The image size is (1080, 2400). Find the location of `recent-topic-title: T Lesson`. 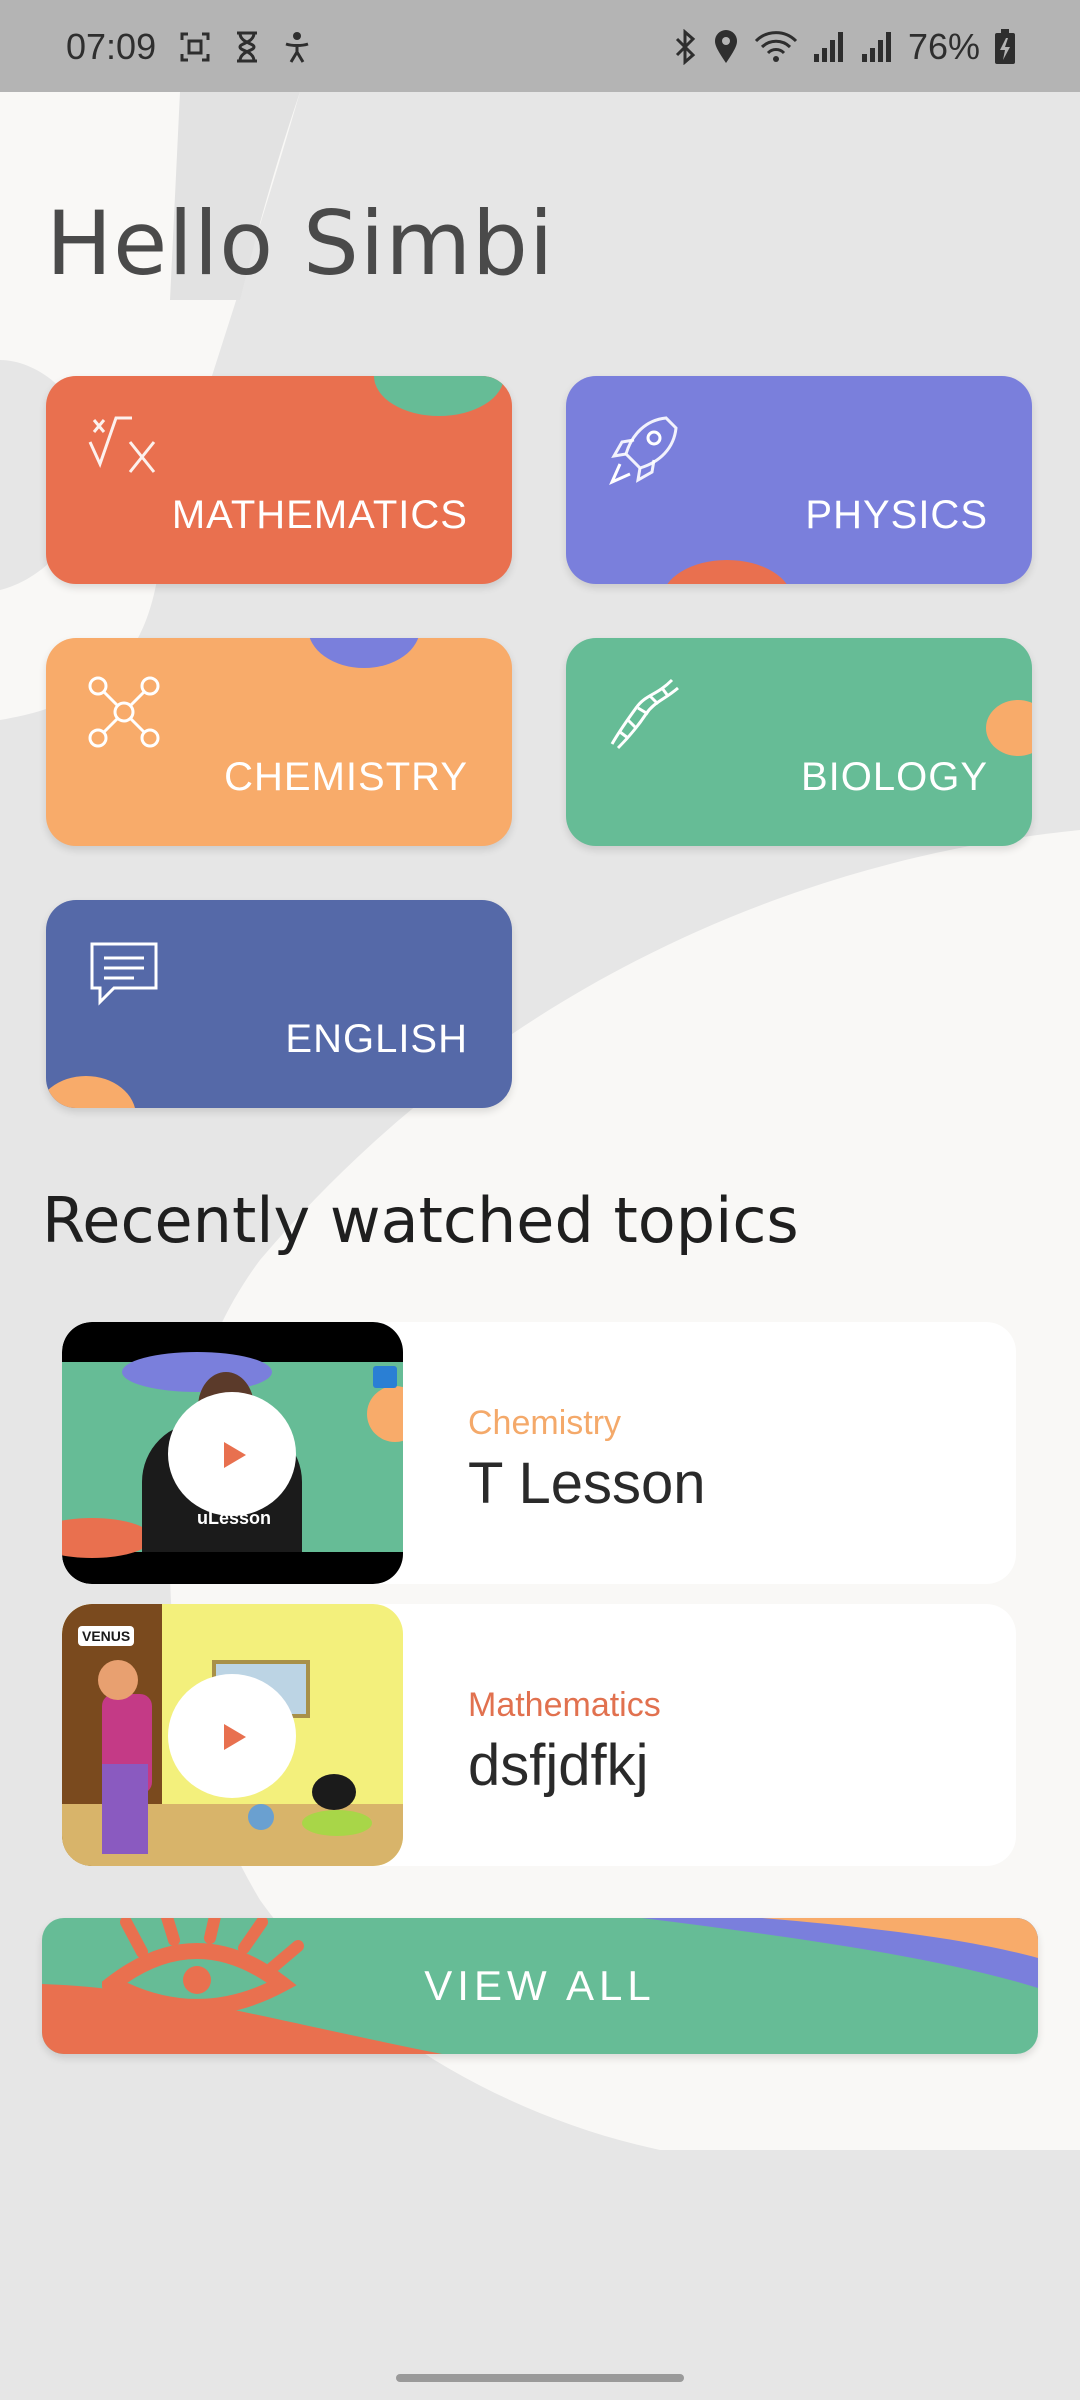

recent-topic-title: T Lesson is located at coordinates (587, 1483).